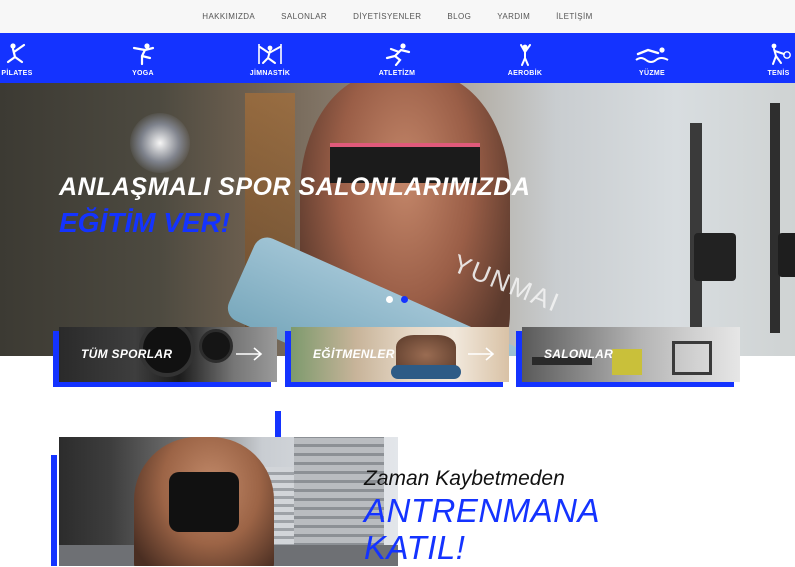 The height and width of the screenshot is (567, 795). I want to click on sport-category-bar: PİLATES YOGA JİMNASTİK ATLETİZM AEROBİK, so click(397, 58).